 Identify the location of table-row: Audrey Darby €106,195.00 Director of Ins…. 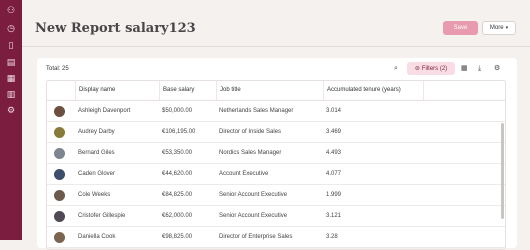
(276, 132).